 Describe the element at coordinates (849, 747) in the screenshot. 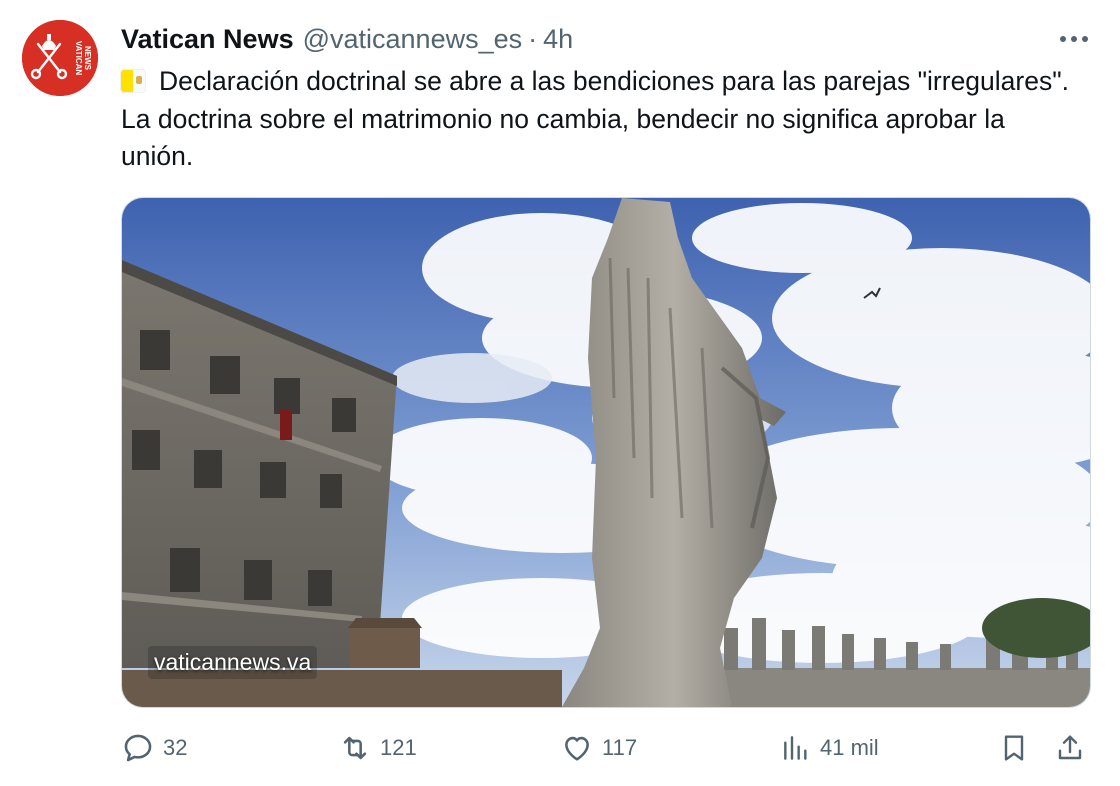

I see `views-count: 41 mil` at that location.